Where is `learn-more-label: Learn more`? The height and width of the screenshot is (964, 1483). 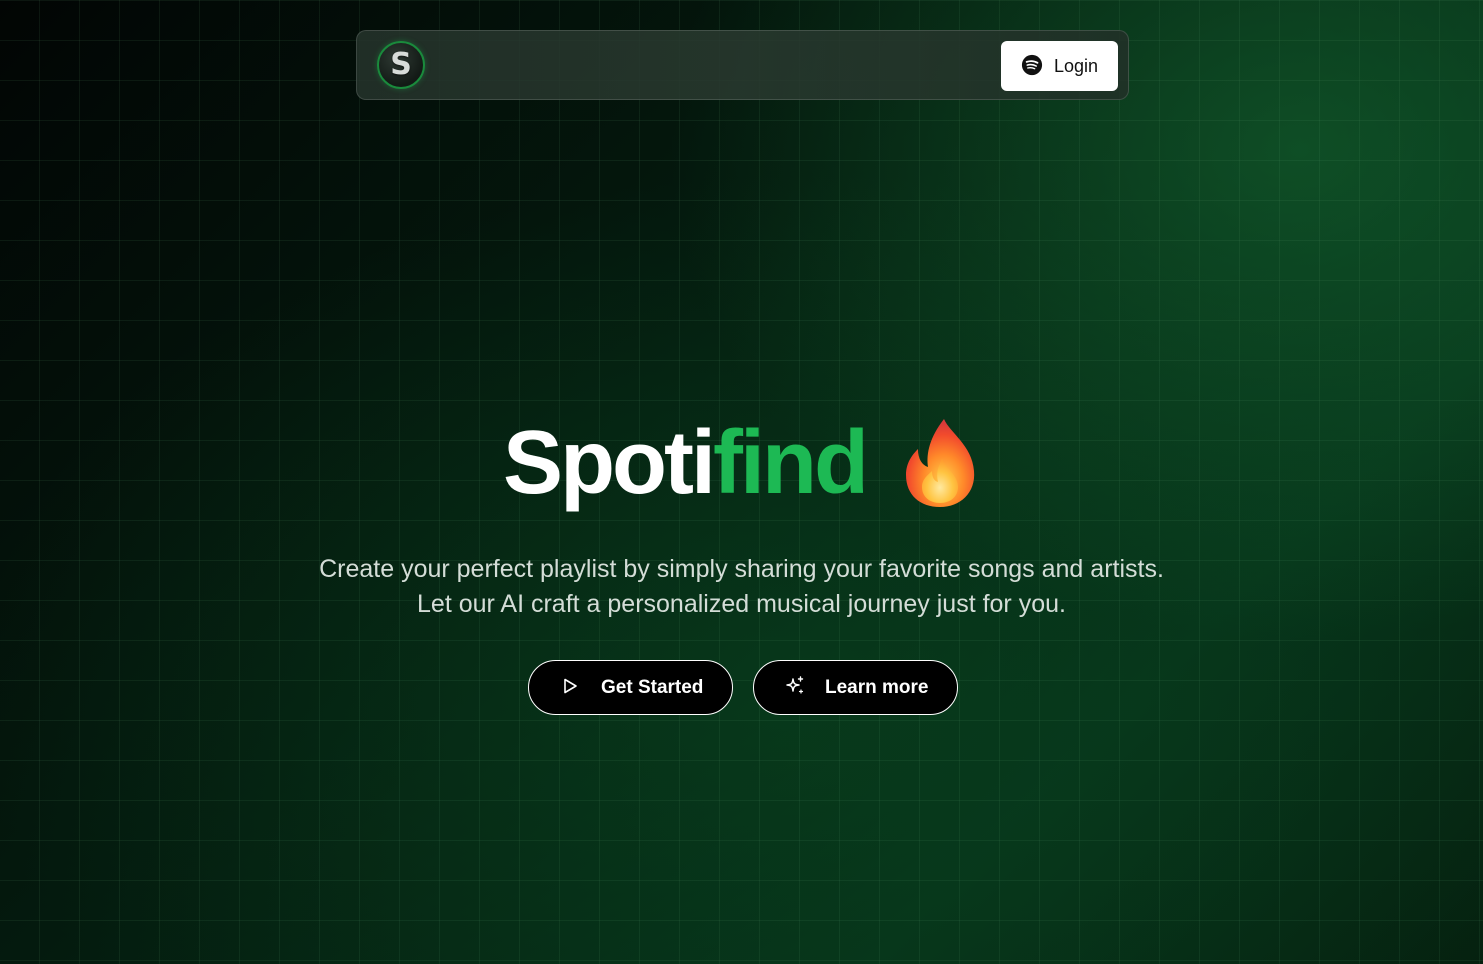
learn-more-label: Learn more is located at coordinates (877, 687).